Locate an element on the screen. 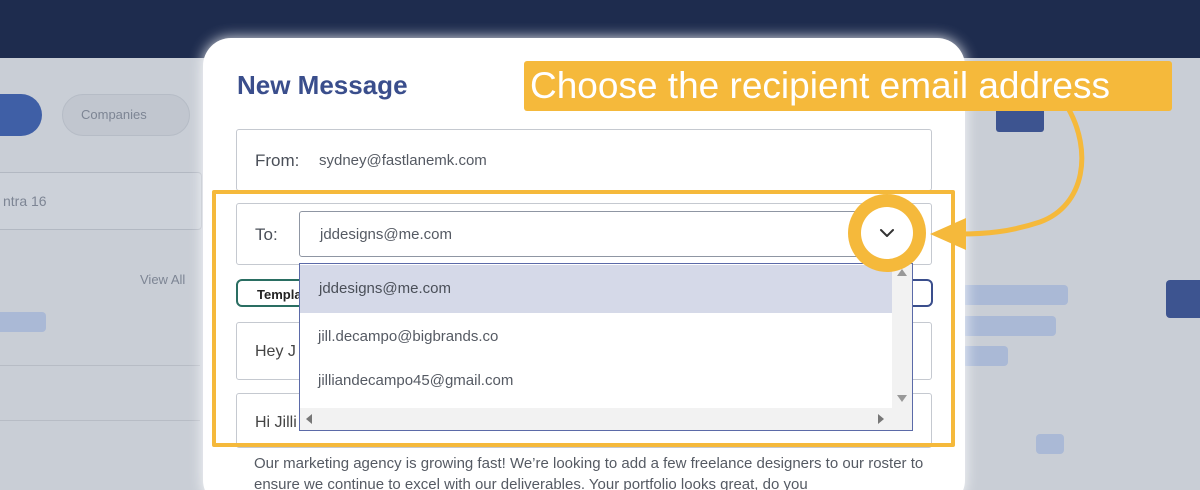 The height and width of the screenshot is (490, 1200). dropdown-toggle-highlight is located at coordinates (887, 233).